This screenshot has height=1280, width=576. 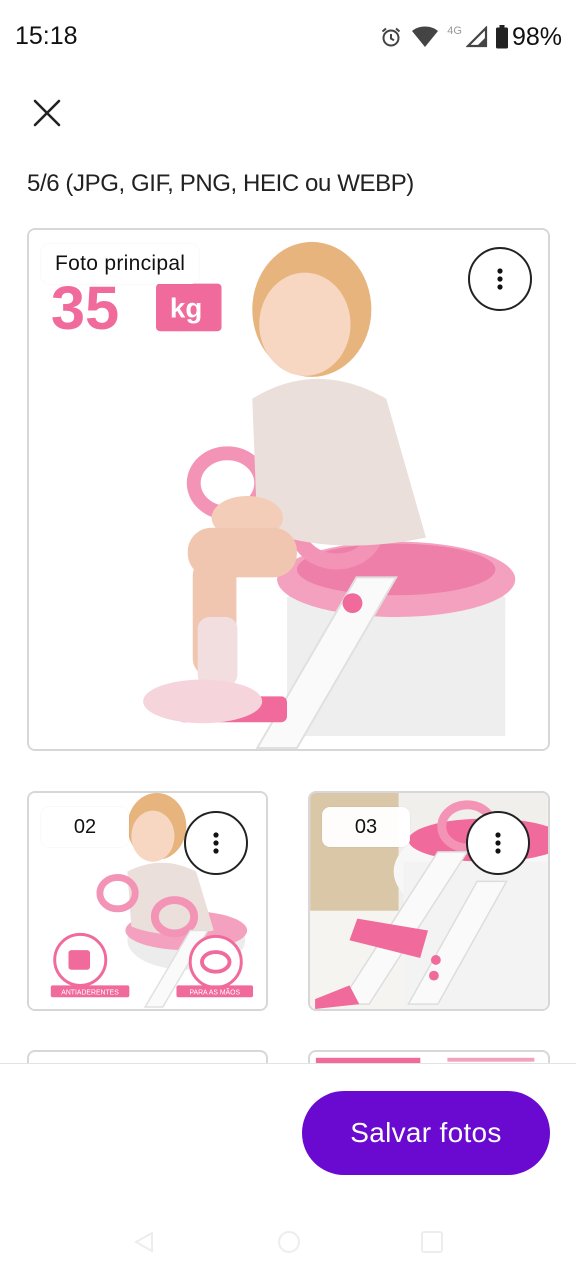 I want to click on nav-recents-button, so click(x=432, y=1244).